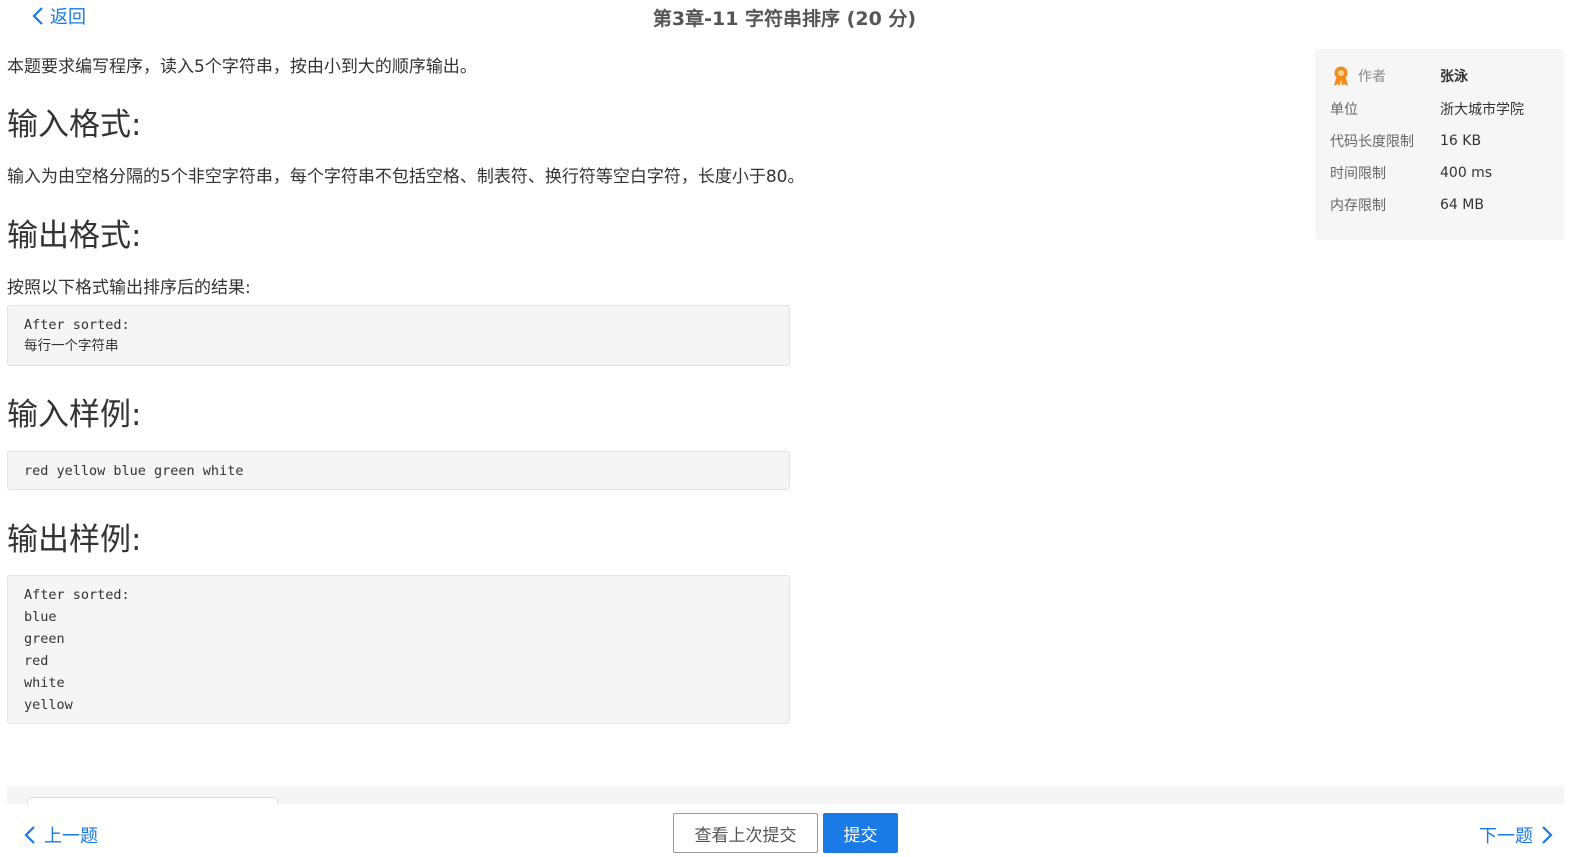 The height and width of the screenshot is (857, 1569). I want to click on code-line: yellow, so click(48, 705).